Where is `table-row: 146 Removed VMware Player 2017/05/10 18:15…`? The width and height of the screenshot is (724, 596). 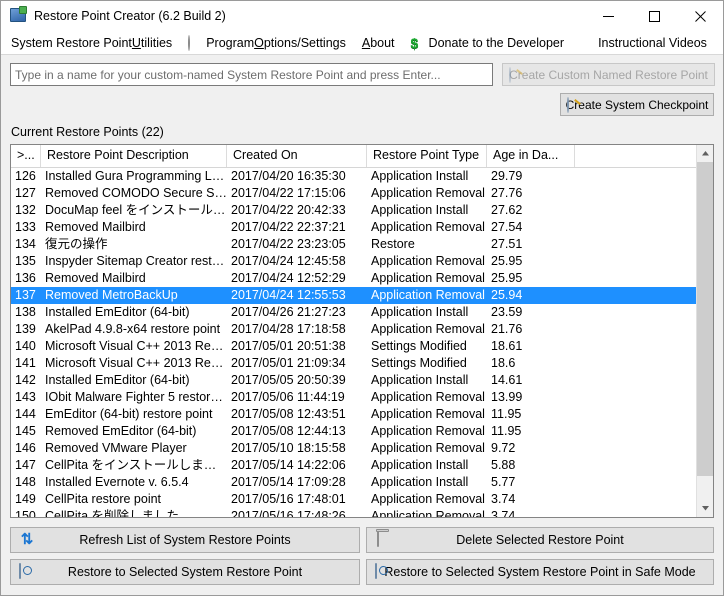
table-row: 146 Removed VMware Player 2017/05/10 18:15… is located at coordinates (353, 448).